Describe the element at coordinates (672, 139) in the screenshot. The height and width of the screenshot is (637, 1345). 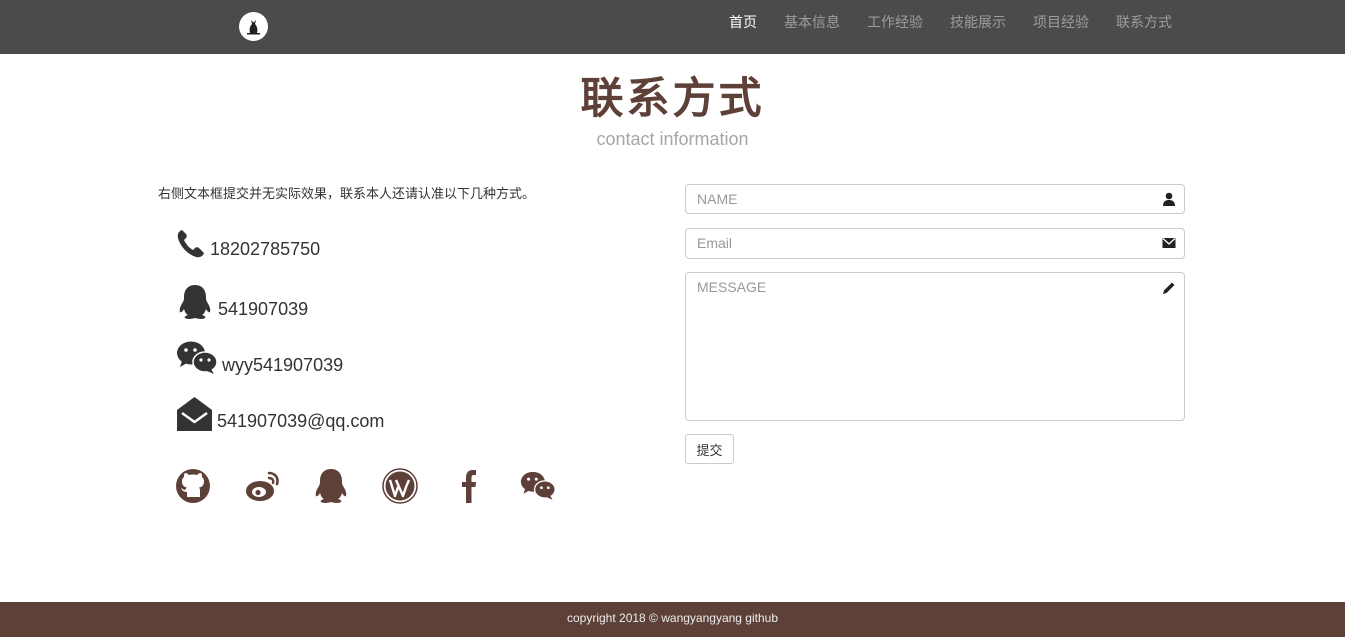
I see `page-subtitle: contact information` at that location.